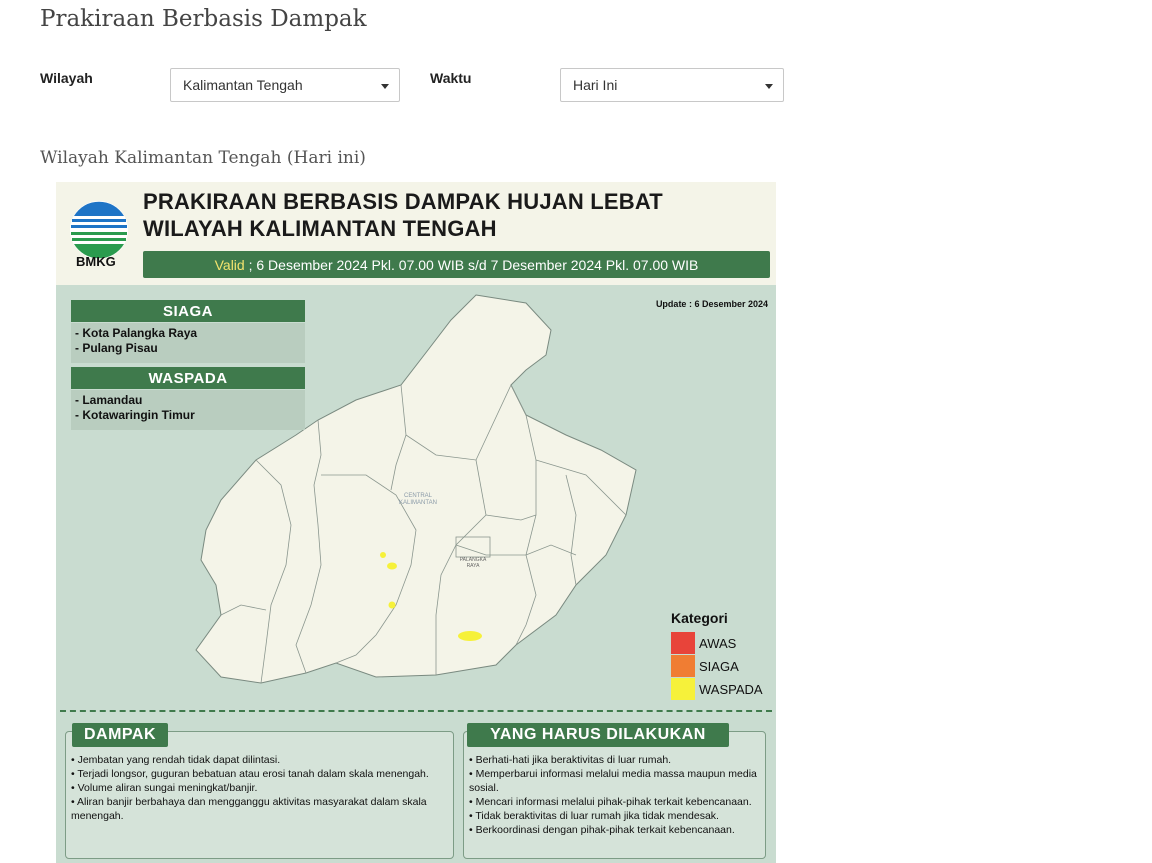  I want to click on waspada-swatch, so click(683, 689).